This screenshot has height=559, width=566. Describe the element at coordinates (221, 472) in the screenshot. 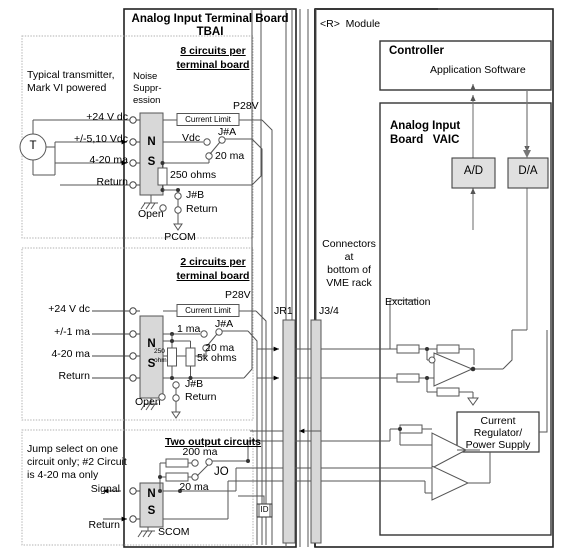

I see `jo-label: JO` at that location.